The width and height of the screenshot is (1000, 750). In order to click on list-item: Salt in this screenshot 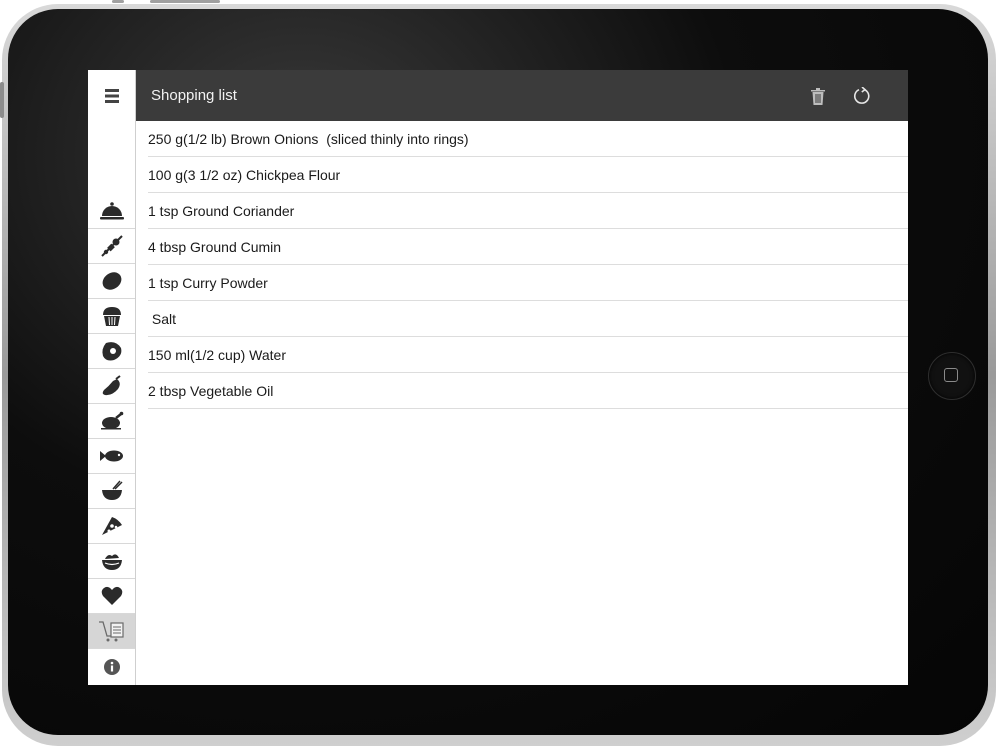, I will do `click(528, 319)`.